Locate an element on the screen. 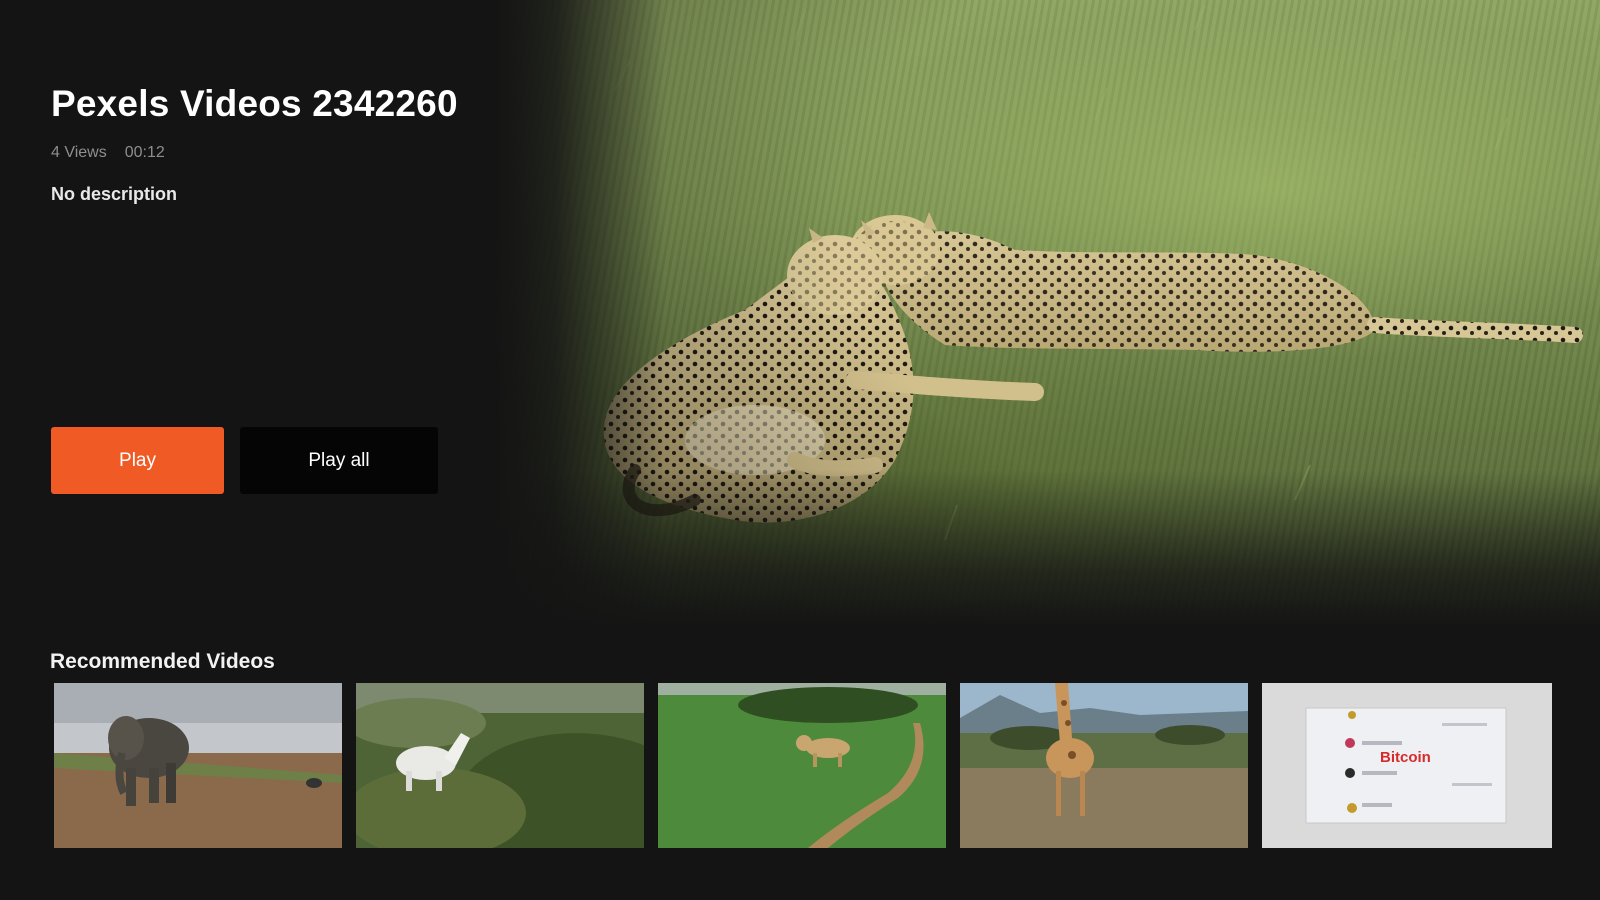 This screenshot has height=900, width=1600. white-horse-image is located at coordinates (500, 765).